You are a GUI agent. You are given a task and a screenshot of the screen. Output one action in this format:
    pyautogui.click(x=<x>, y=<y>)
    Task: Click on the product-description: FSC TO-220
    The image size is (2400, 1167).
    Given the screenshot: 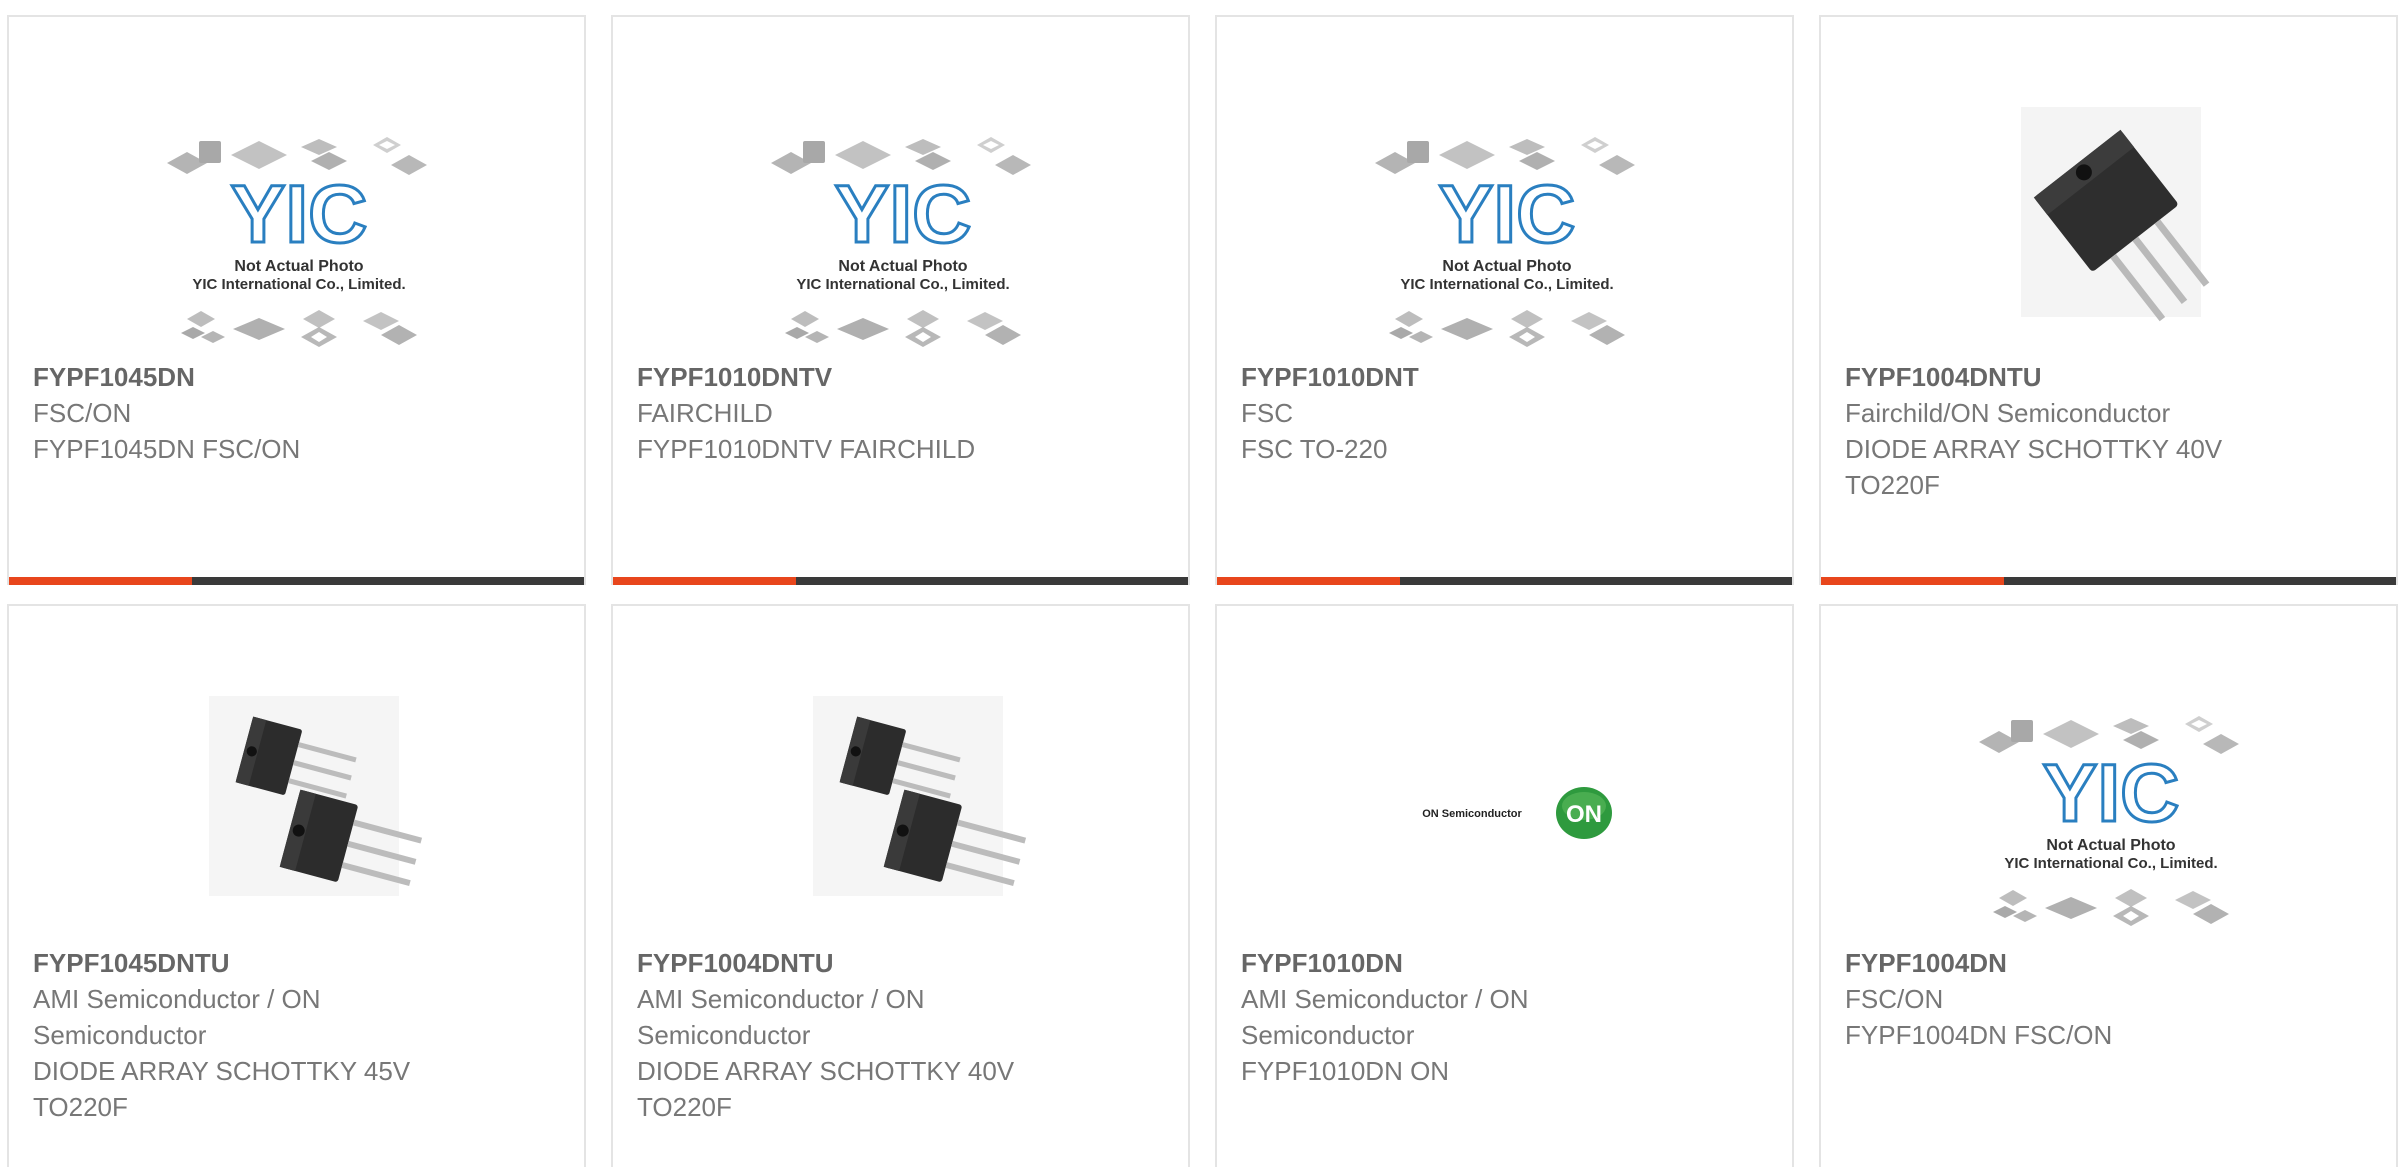 What is the action you would take?
    pyautogui.click(x=1314, y=449)
    